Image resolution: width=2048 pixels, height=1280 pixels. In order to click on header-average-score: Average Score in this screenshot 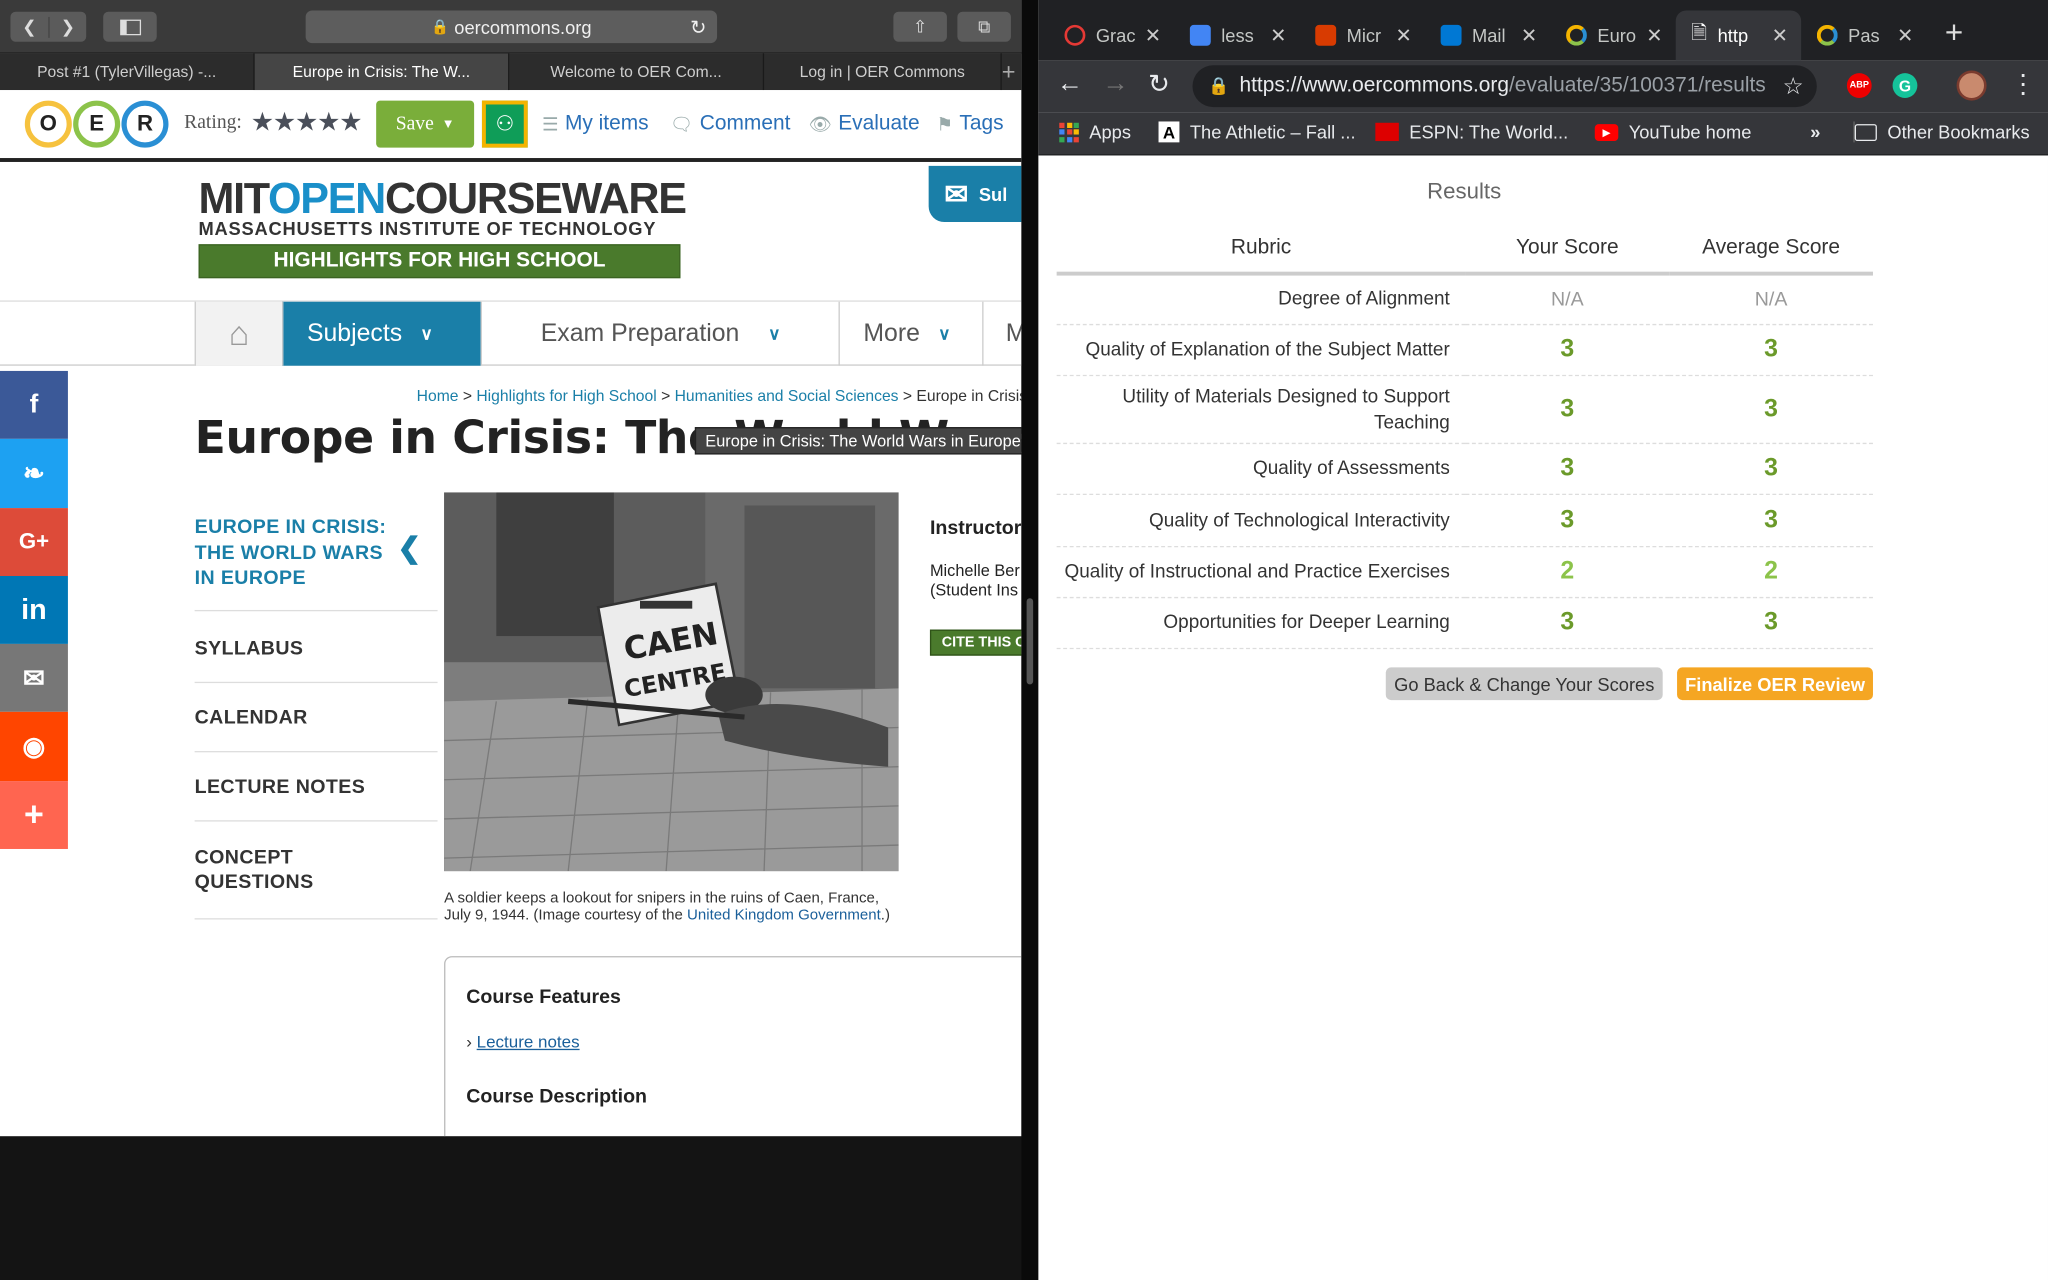, I will do `click(1771, 250)`.